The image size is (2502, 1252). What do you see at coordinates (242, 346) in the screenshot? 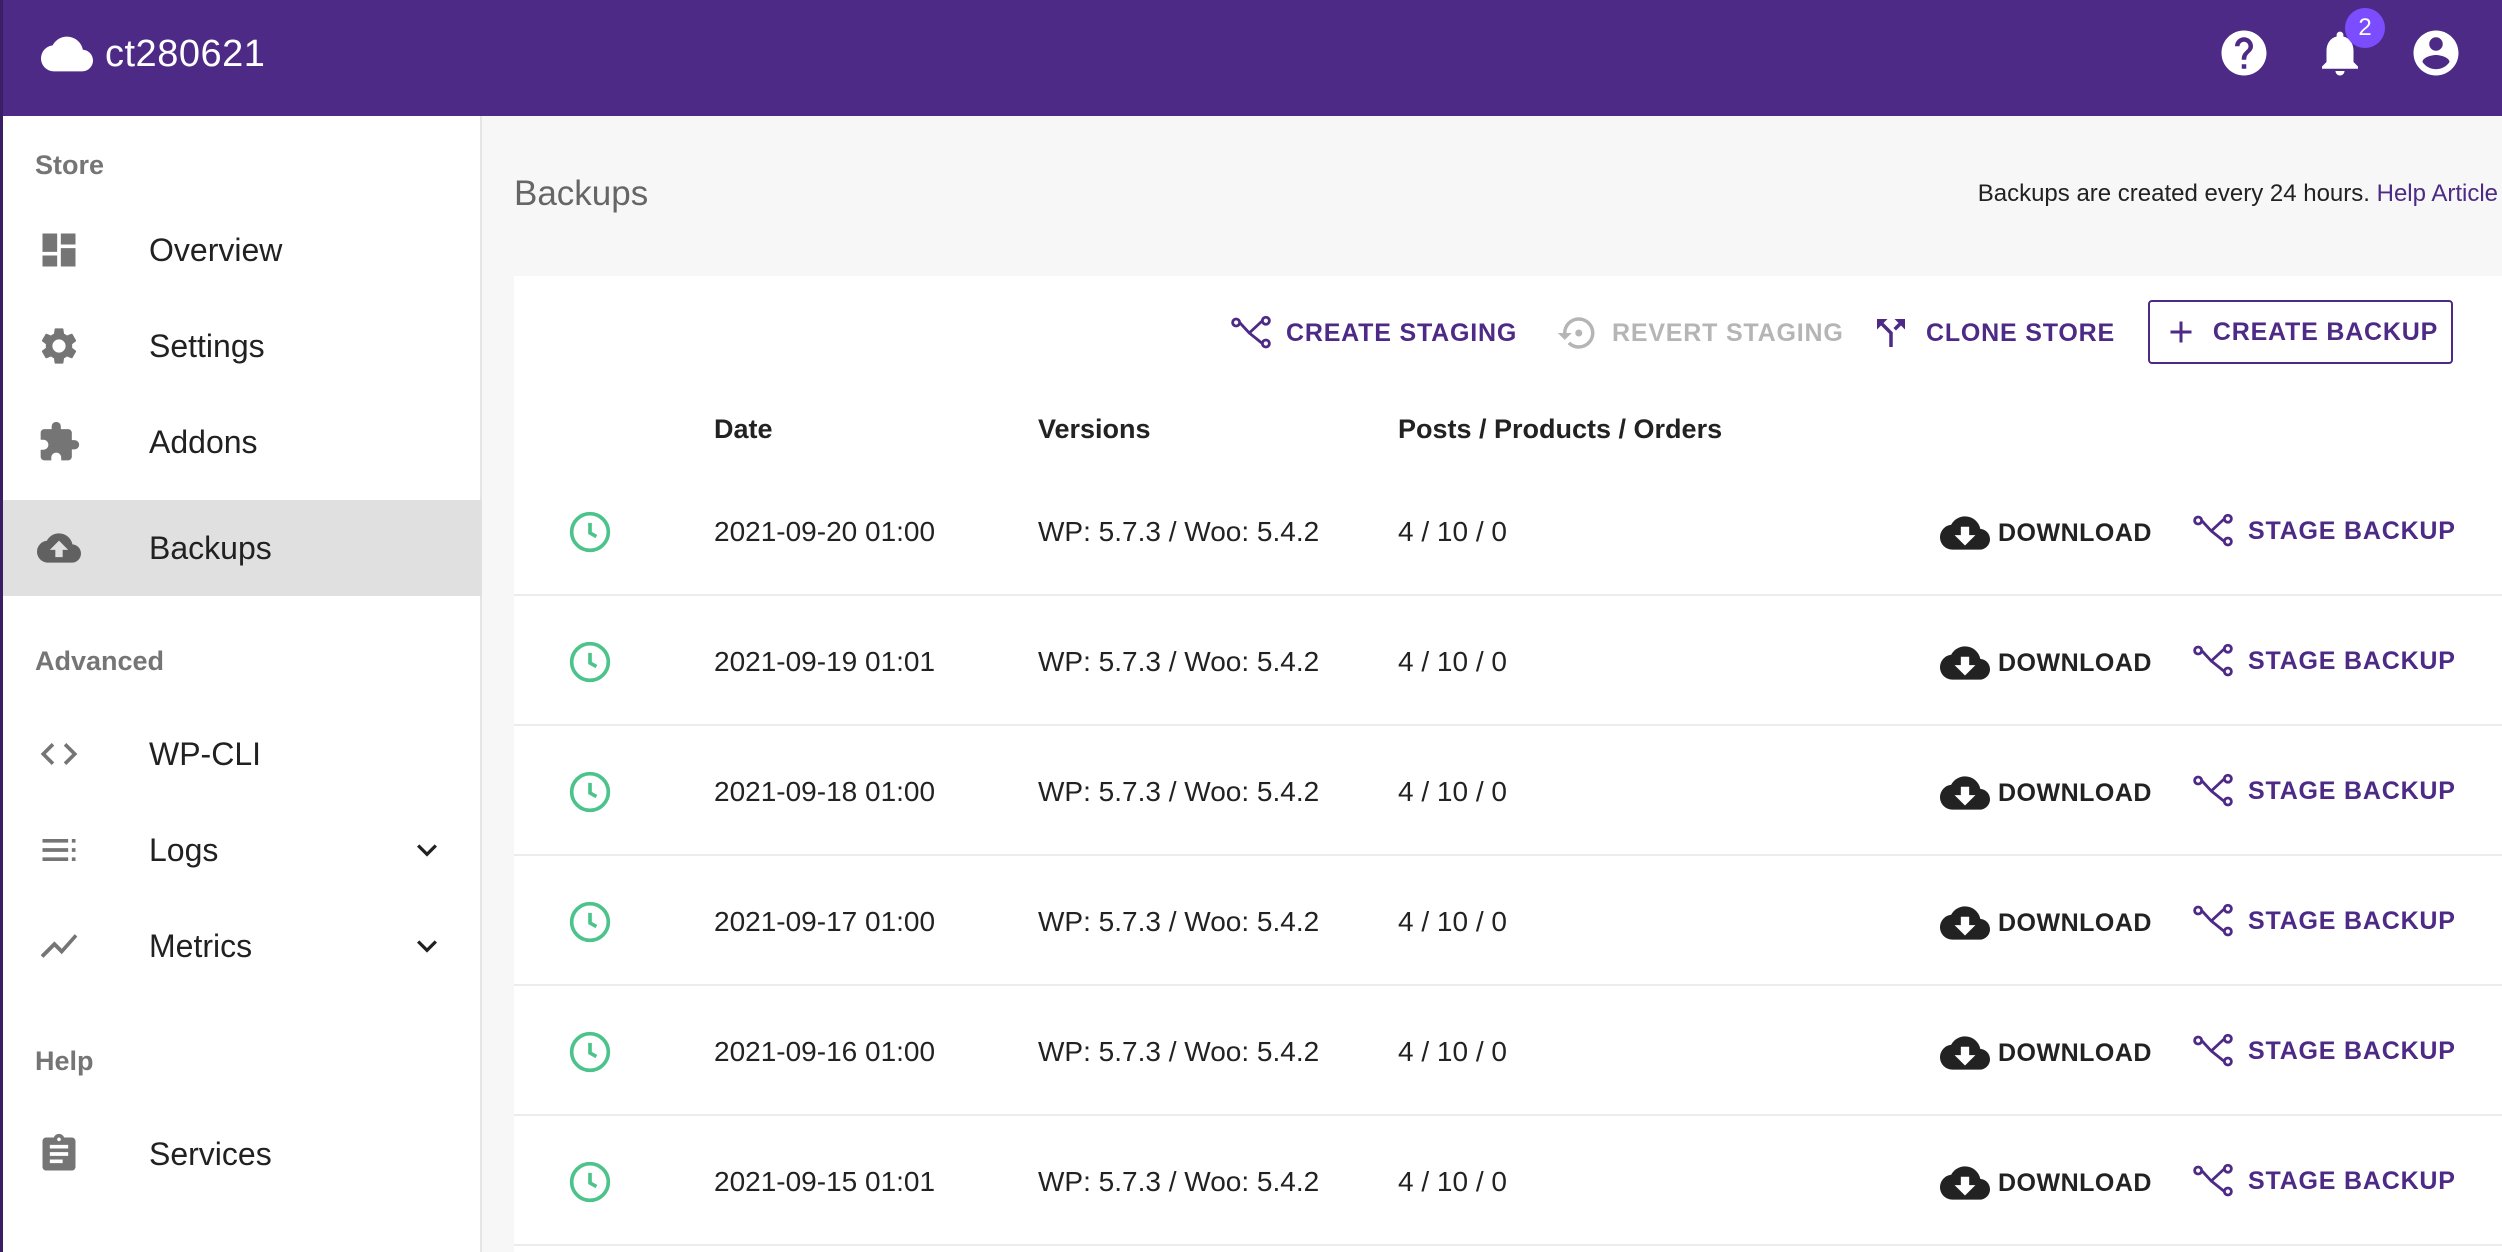
I see `sidebar-item-settings: Settings` at bounding box center [242, 346].